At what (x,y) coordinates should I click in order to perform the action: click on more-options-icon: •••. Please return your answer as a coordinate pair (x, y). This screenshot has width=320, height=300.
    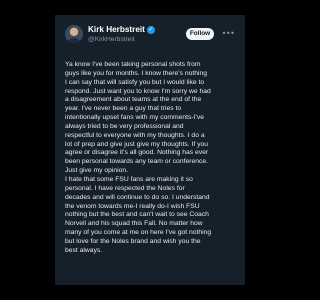
    Looking at the image, I should click on (228, 34).